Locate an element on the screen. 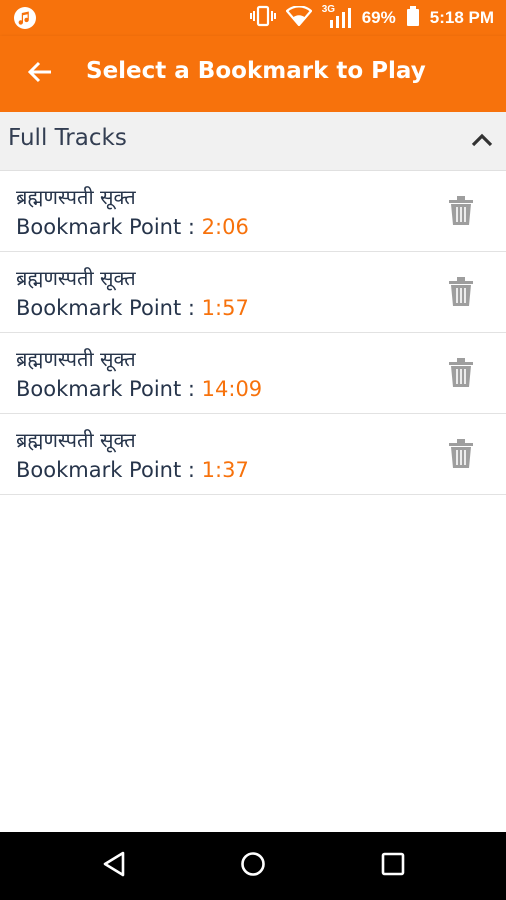 The image size is (506, 900). recents-square-icon is located at coordinates (393, 866).